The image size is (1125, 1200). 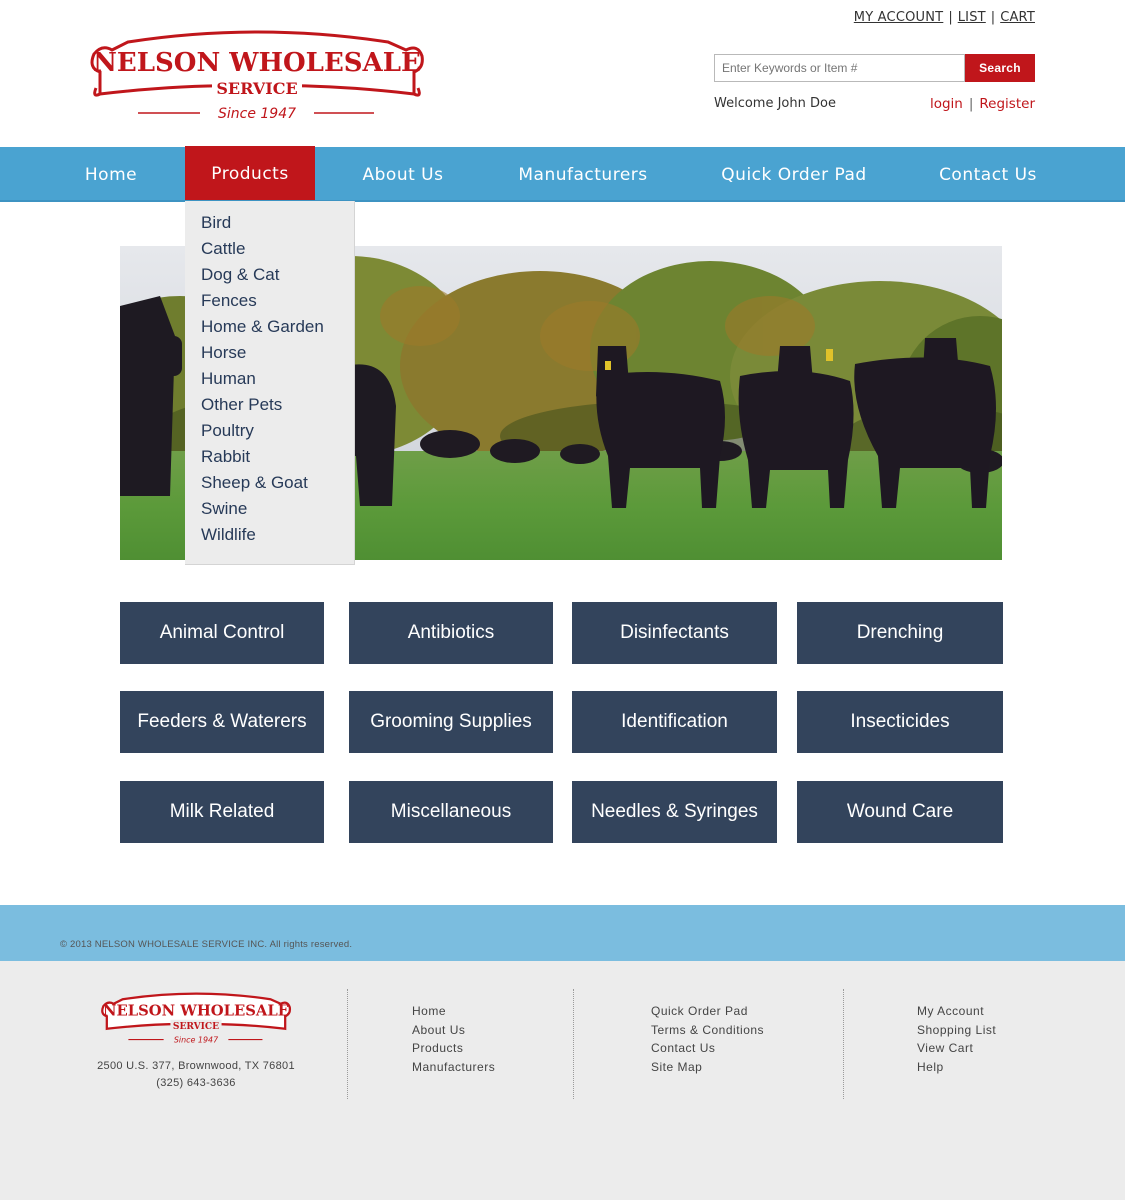 What do you see at coordinates (674, 633) in the screenshot?
I see `category-disinfectants: Disinfectants` at bounding box center [674, 633].